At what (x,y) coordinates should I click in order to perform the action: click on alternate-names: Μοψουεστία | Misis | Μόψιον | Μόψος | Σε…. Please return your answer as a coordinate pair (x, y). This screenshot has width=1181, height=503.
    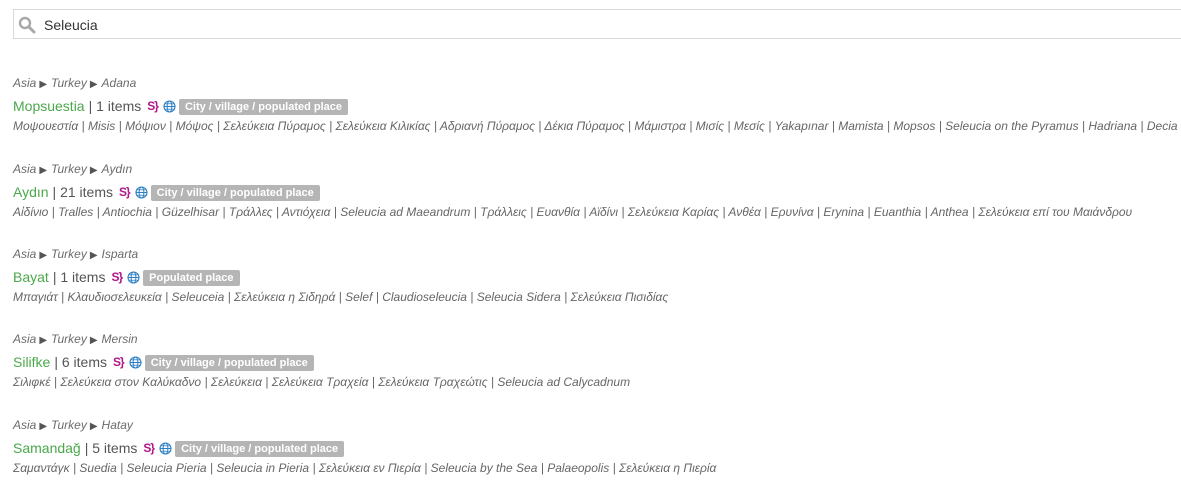
    Looking at the image, I should click on (595, 126).